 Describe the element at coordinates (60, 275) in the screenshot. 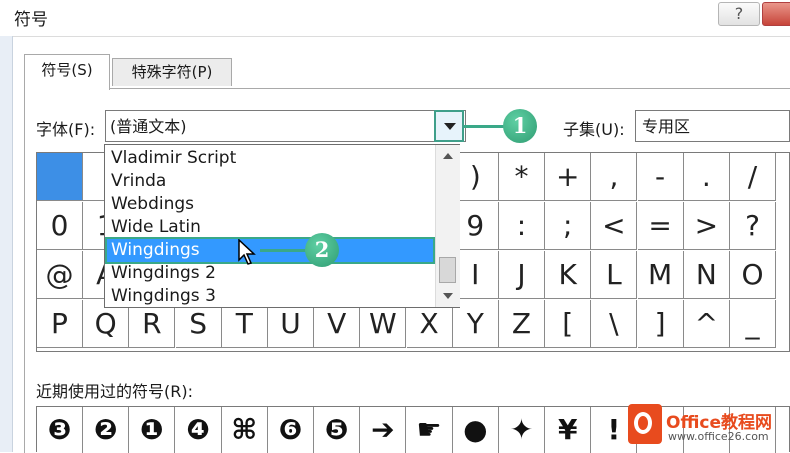

I see `symbol-cell: @` at that location.